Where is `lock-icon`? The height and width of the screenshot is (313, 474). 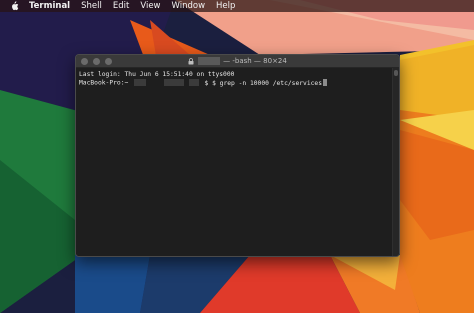 lock-icon is located at coordinates (191, 60).